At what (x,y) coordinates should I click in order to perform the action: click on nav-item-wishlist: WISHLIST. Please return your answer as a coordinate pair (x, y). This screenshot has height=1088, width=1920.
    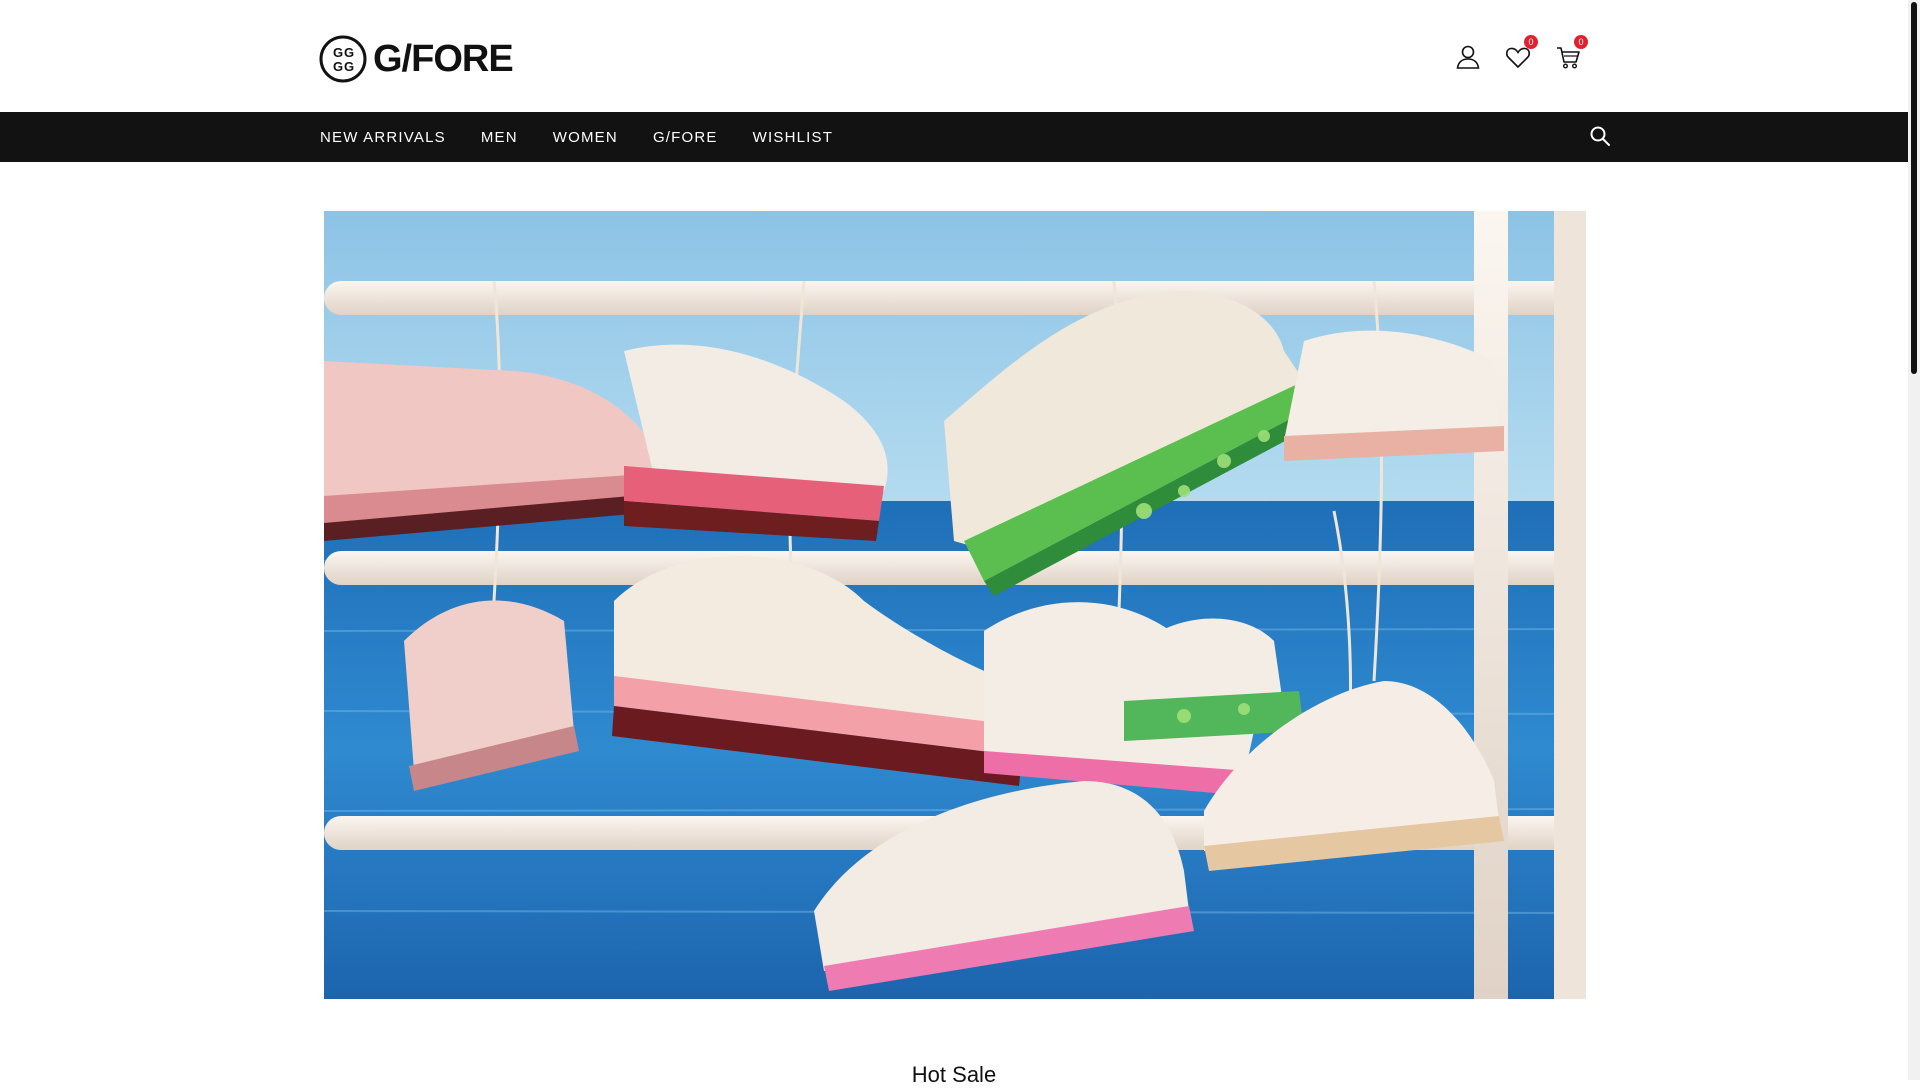
    Looking at the image, I should click on (793, 137).